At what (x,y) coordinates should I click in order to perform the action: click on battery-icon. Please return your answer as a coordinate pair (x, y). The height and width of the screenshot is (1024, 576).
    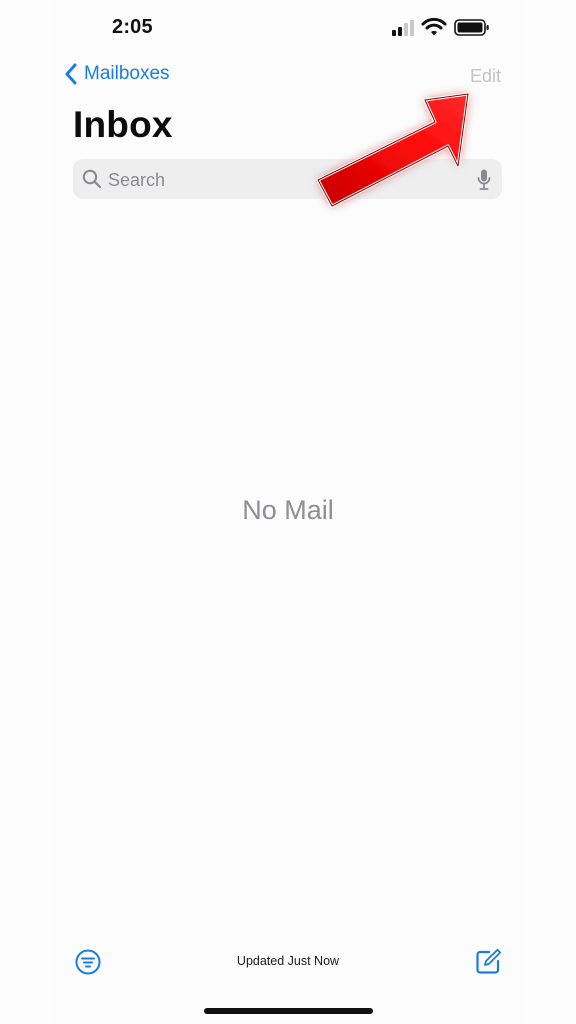
    Looking at the image, I should click on (471, 27).